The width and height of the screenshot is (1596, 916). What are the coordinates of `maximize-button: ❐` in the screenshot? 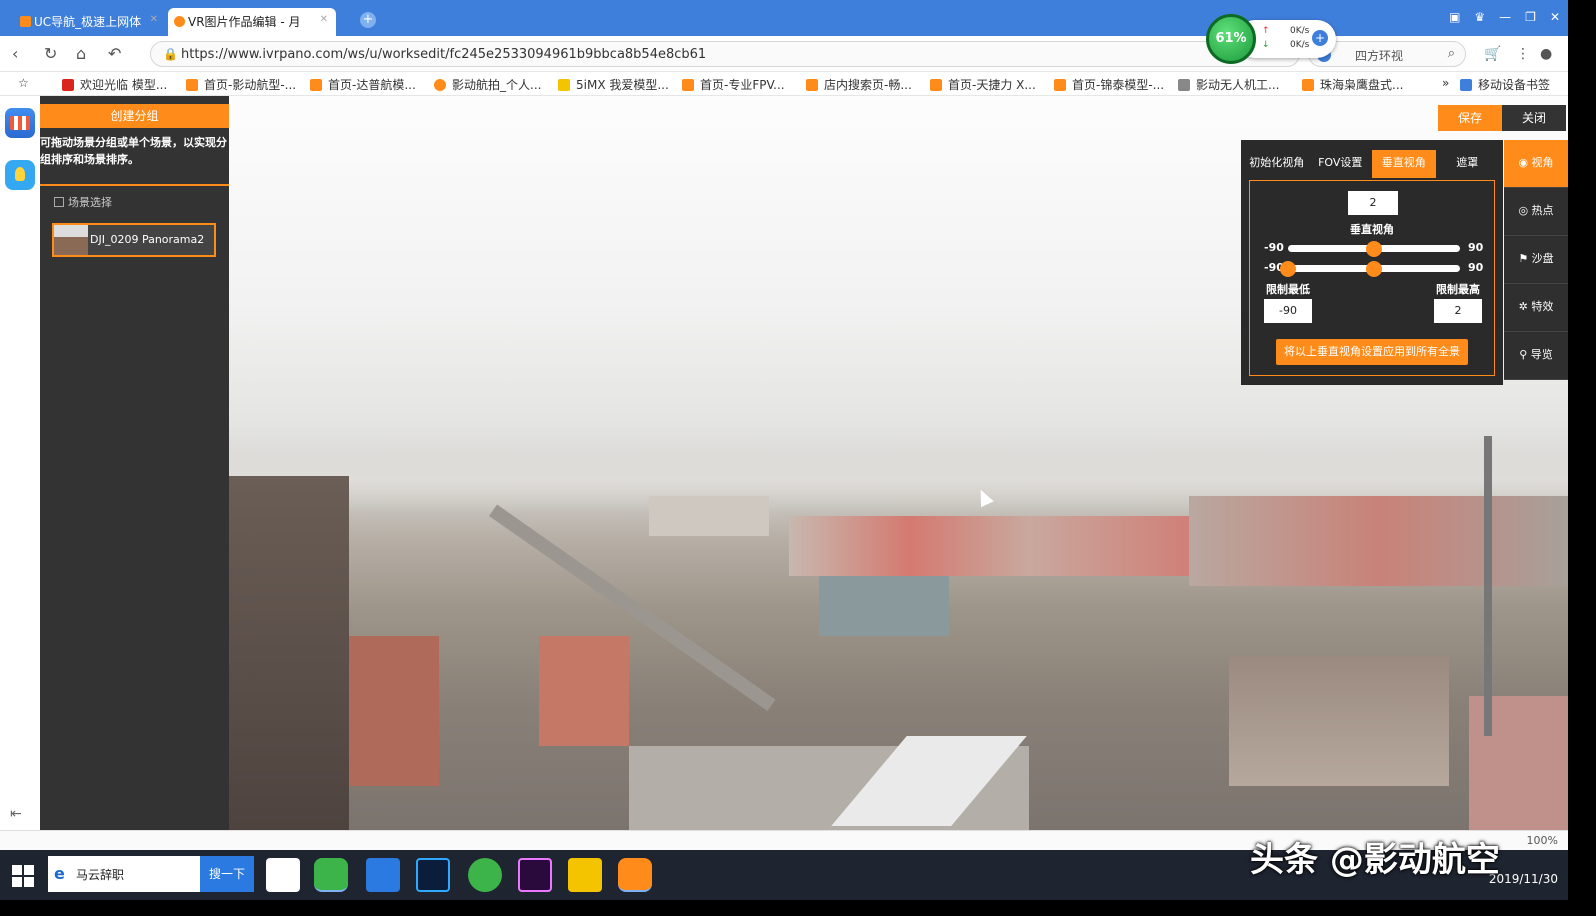 It's located at (1530, 17).